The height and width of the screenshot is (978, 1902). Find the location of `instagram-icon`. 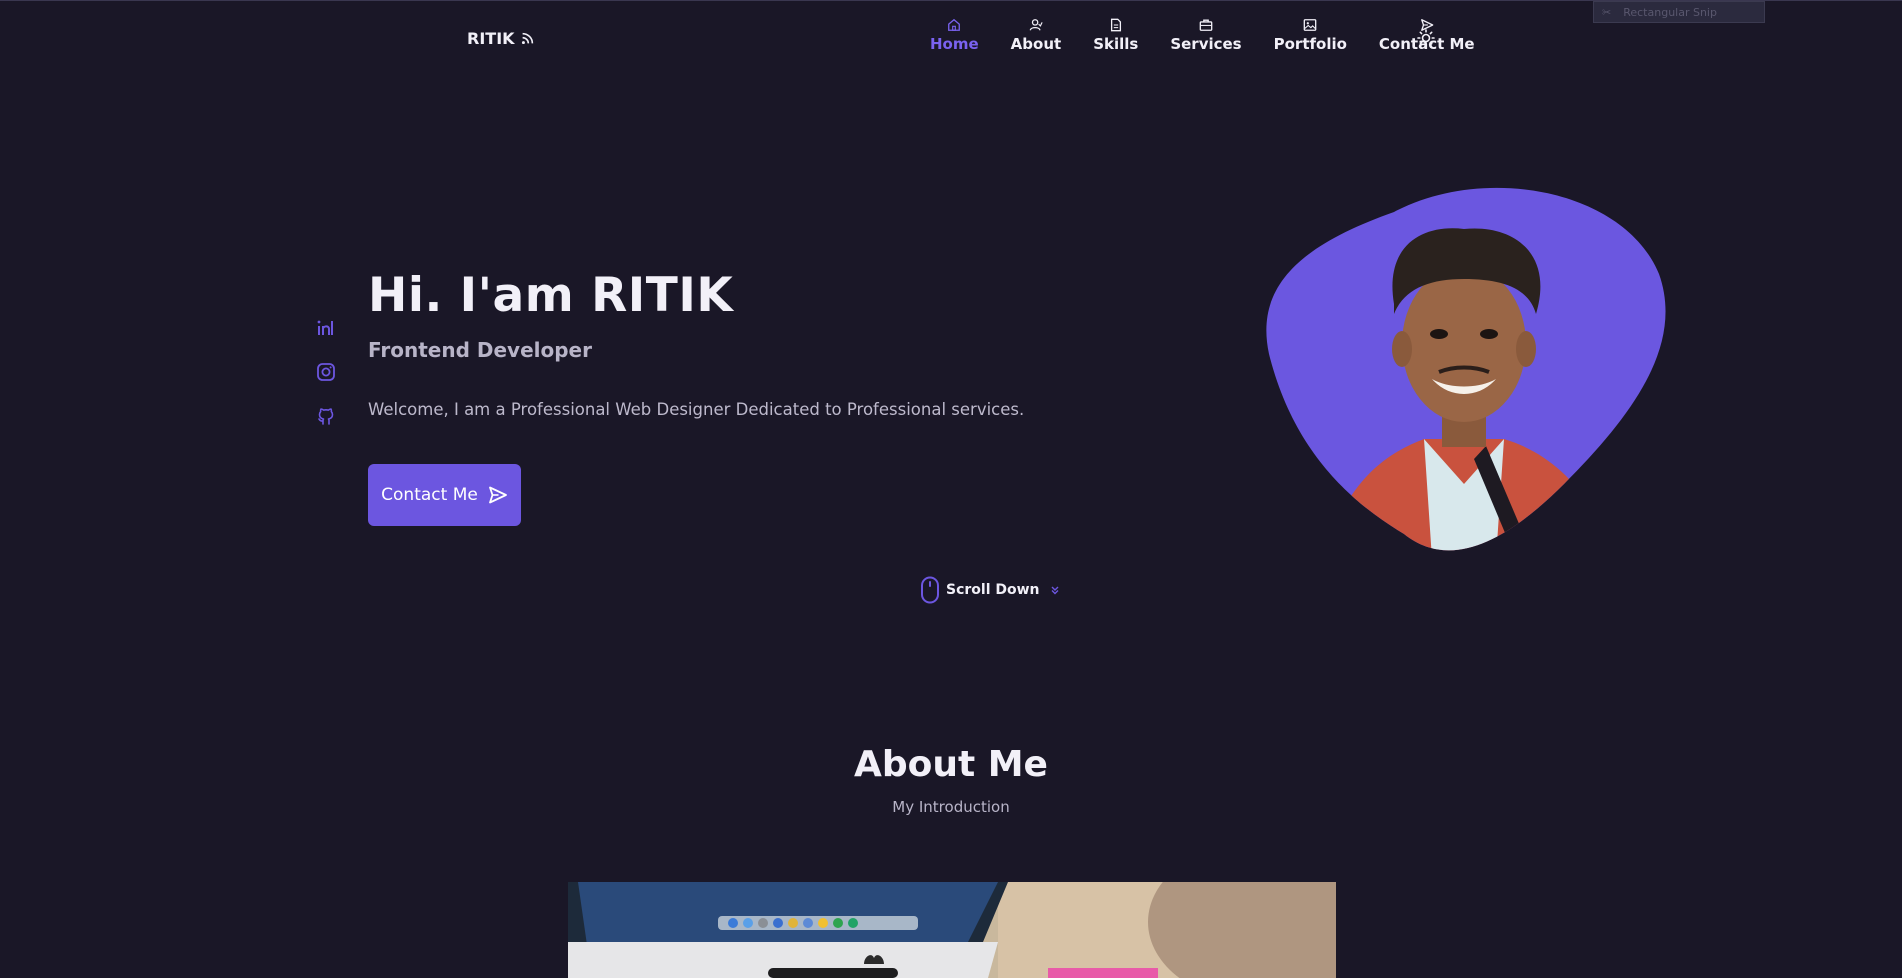

instagram-icon is located at coordinates (326, 372).